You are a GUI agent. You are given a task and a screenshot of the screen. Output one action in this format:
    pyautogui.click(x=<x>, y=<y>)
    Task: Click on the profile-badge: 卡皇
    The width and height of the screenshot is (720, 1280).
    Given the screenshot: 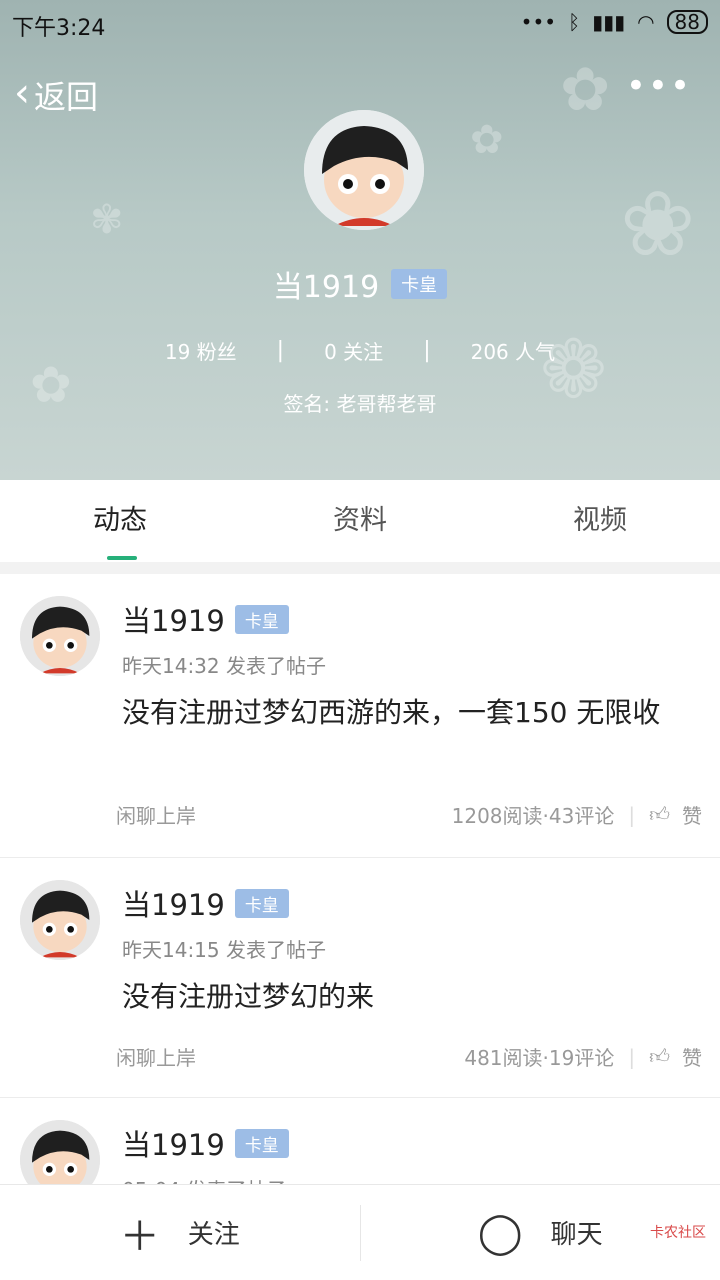 What is the action you would take?
    pyautogui.click(x=419, y=284)
    